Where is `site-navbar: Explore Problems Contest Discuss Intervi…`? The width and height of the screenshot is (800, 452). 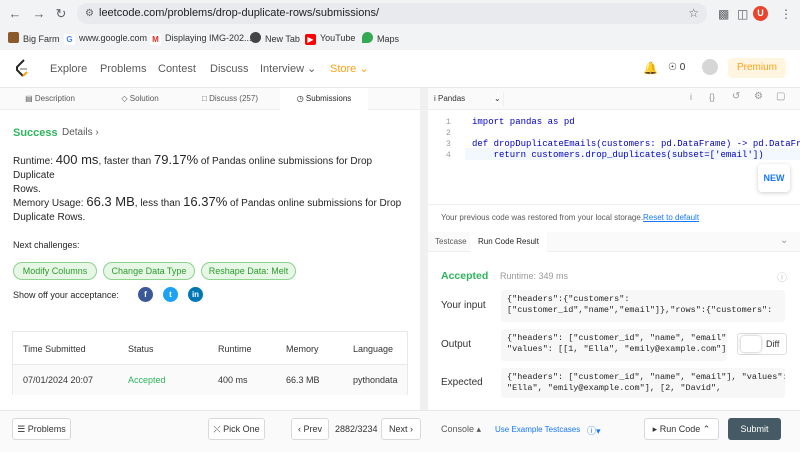 site-navbar: Explore Problems Contest Discuss Intervi… is located at coordinates (400, 69).